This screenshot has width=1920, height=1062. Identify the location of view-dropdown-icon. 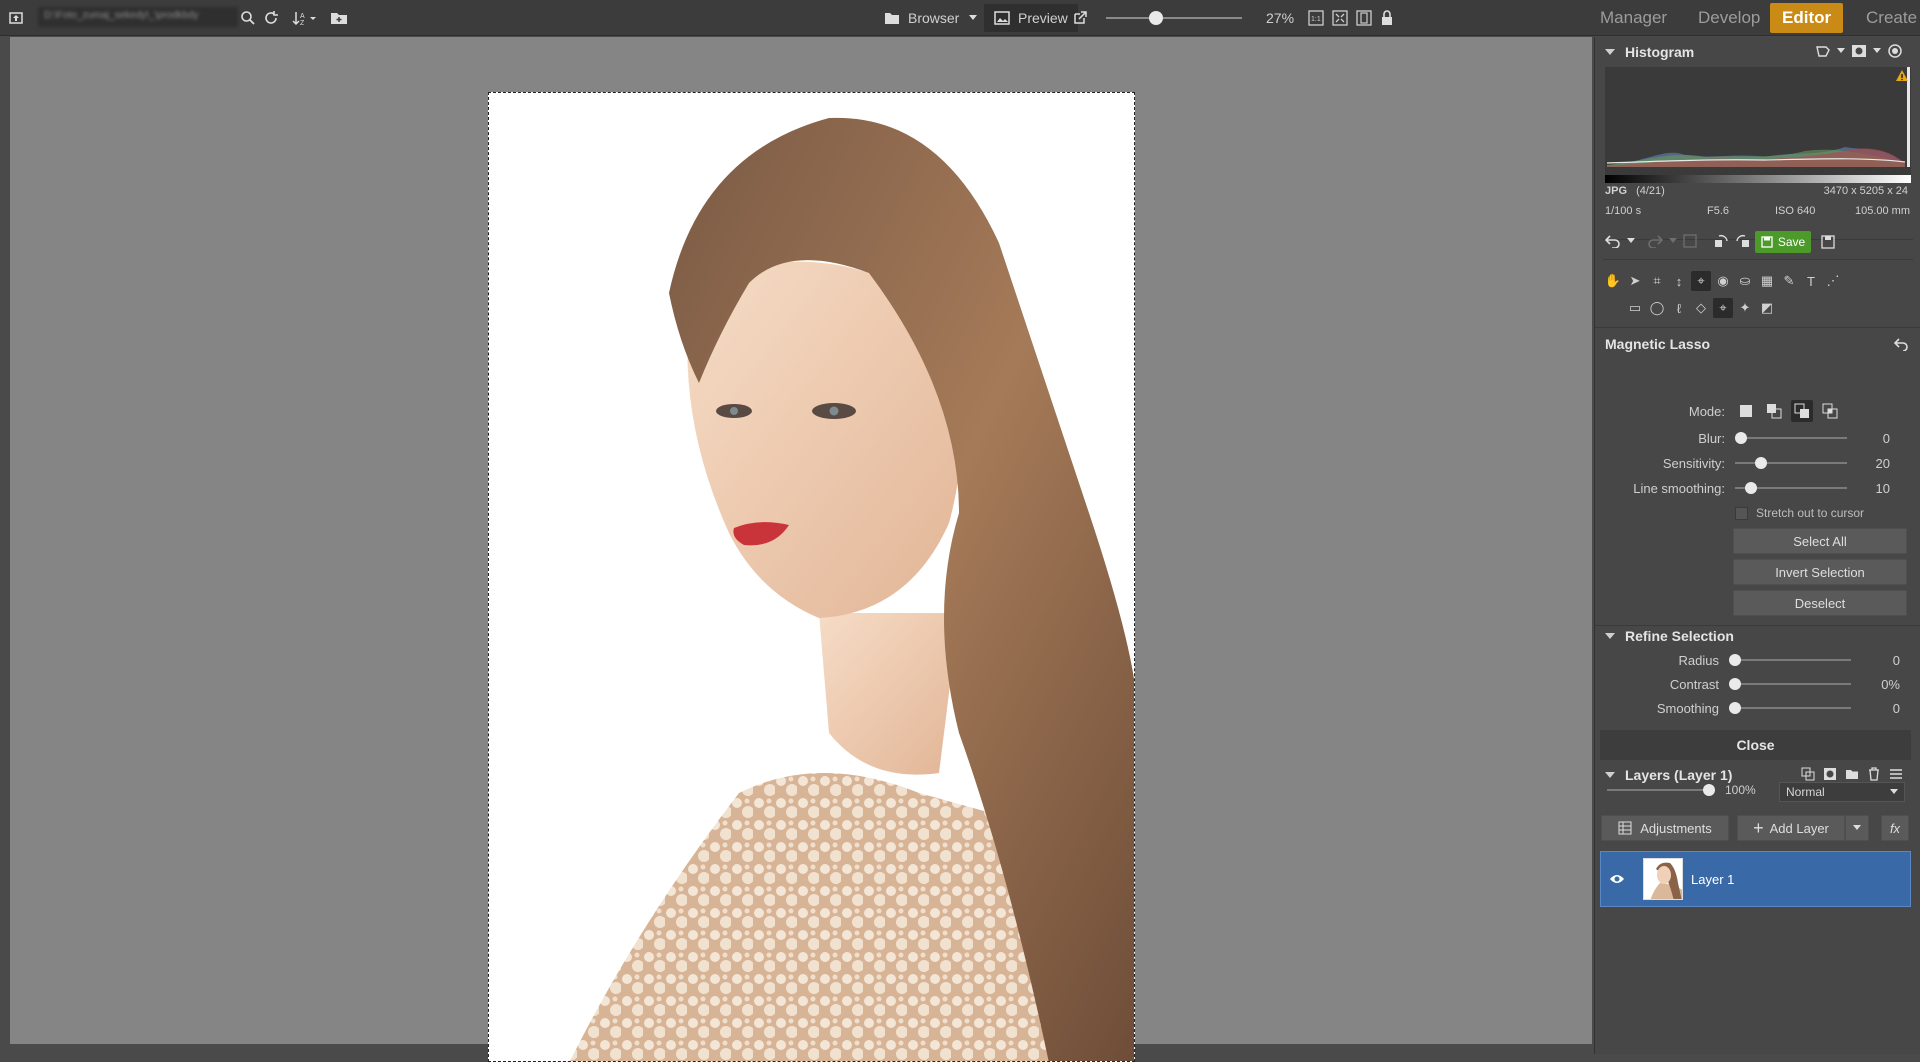
(973, 18).